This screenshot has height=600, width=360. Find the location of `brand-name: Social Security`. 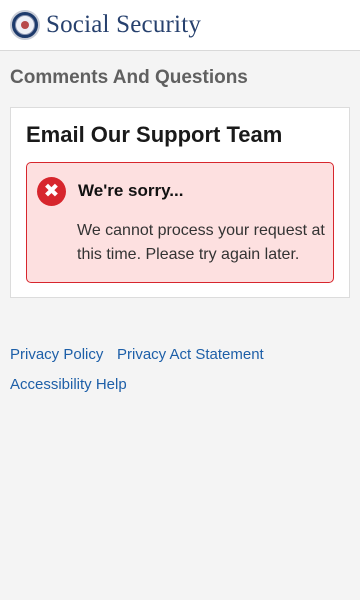

brand-name: Social Security is located at coordinates (123, 25).